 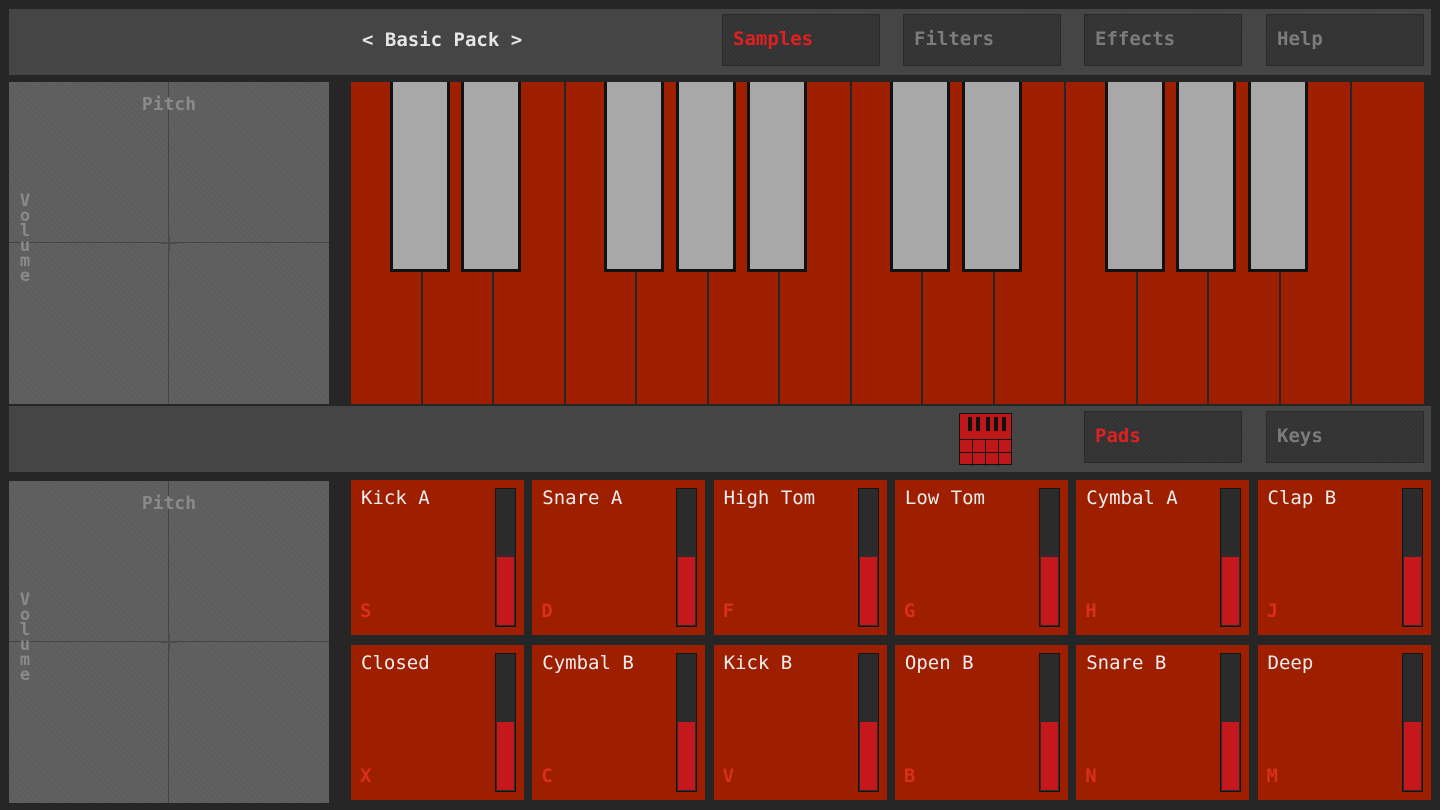 I want to click on drum-pad: Kick B V, so click(x=800, y=722).